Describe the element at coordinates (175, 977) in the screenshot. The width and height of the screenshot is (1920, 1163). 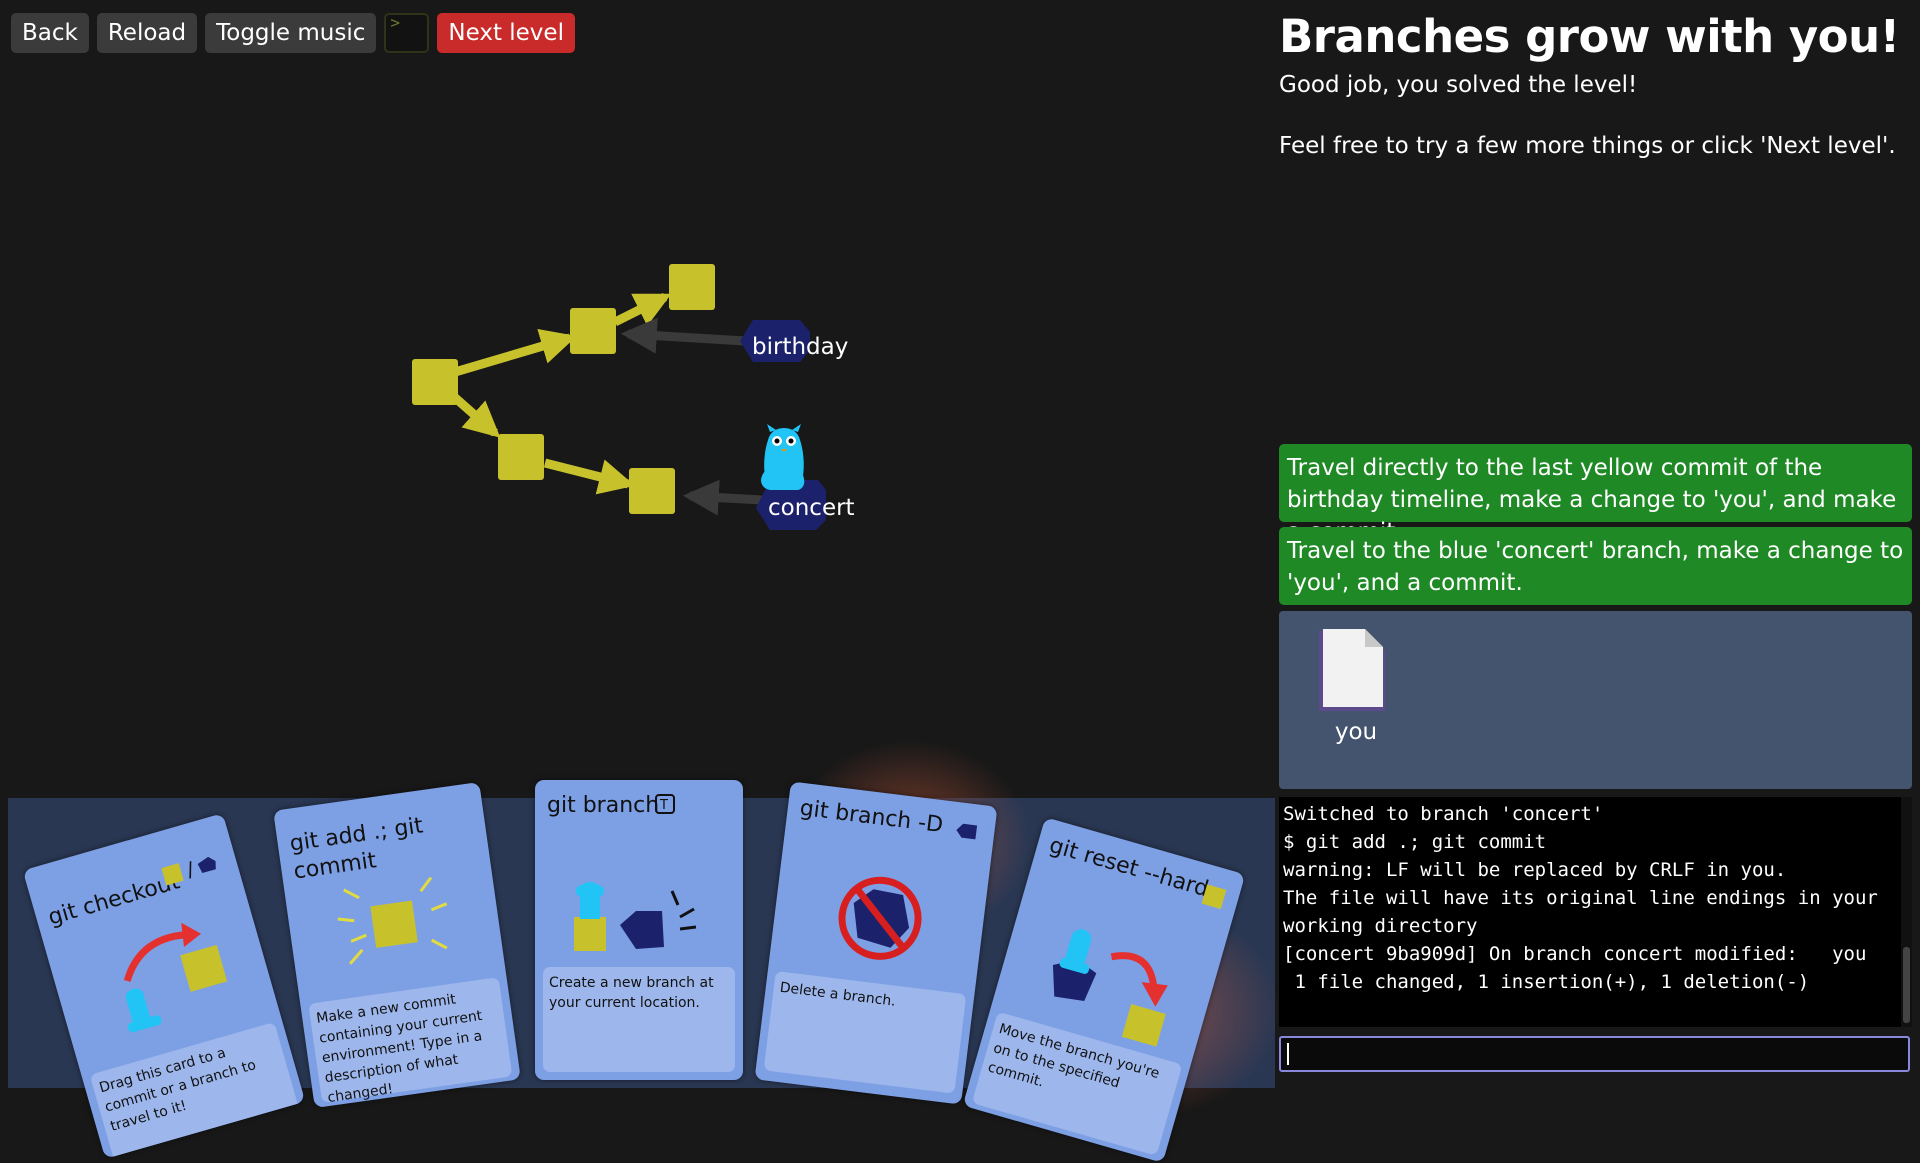
I see `checkout-illustration` at that location.